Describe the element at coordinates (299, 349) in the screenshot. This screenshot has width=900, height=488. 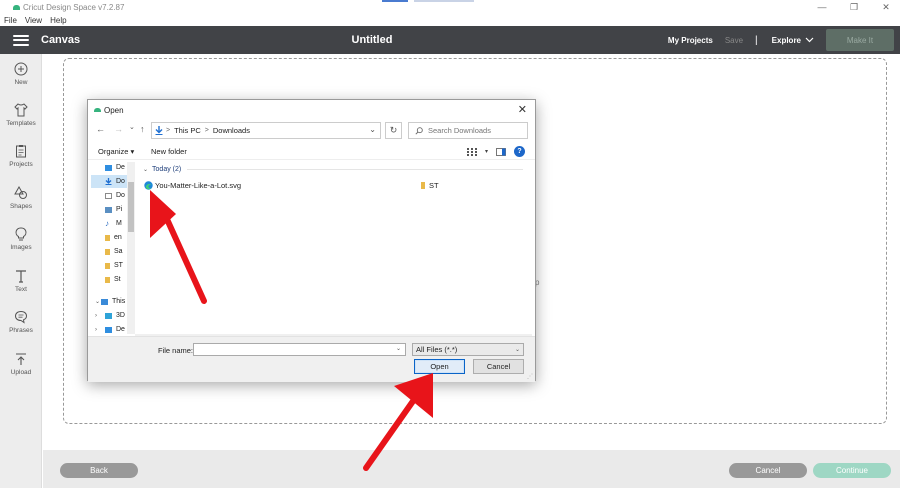
I see `file-name-input` at that location.